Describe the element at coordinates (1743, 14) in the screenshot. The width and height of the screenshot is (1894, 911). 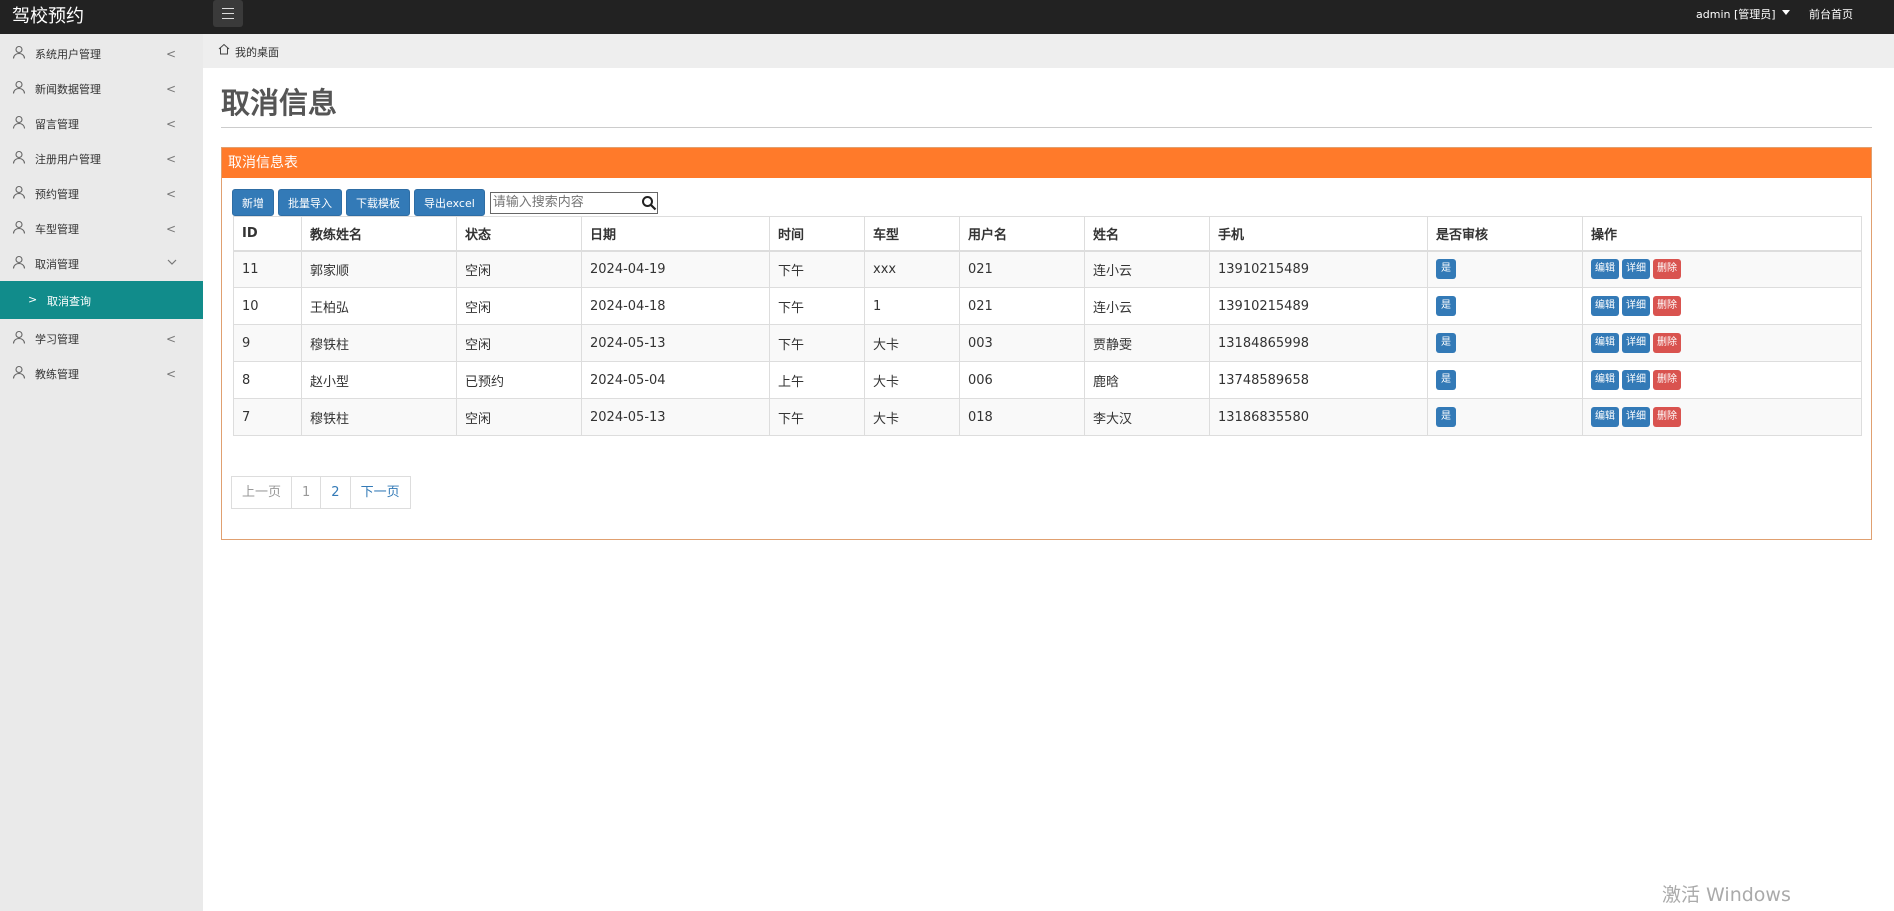
I see `user-menu: admin [管理员]` at that location.